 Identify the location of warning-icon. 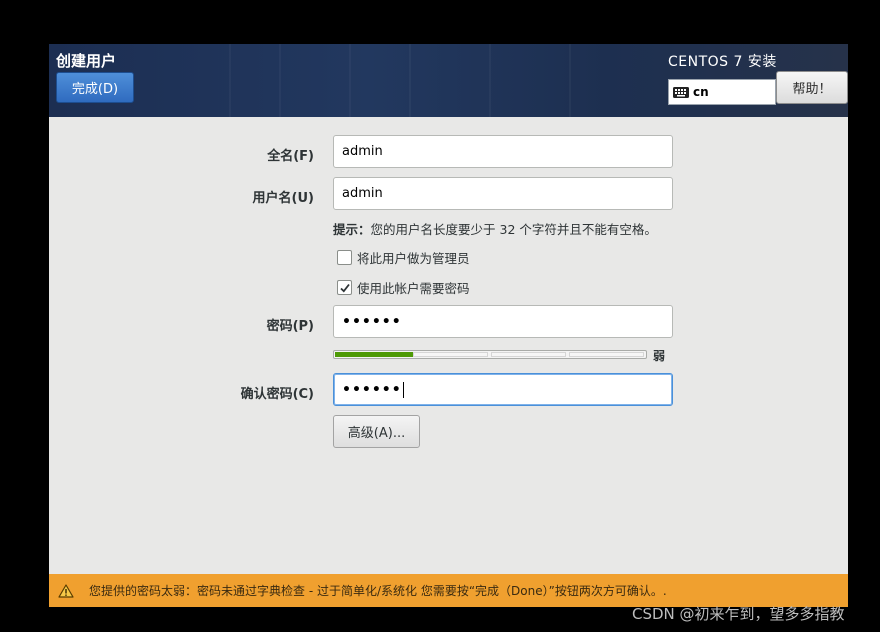
(66, 590).